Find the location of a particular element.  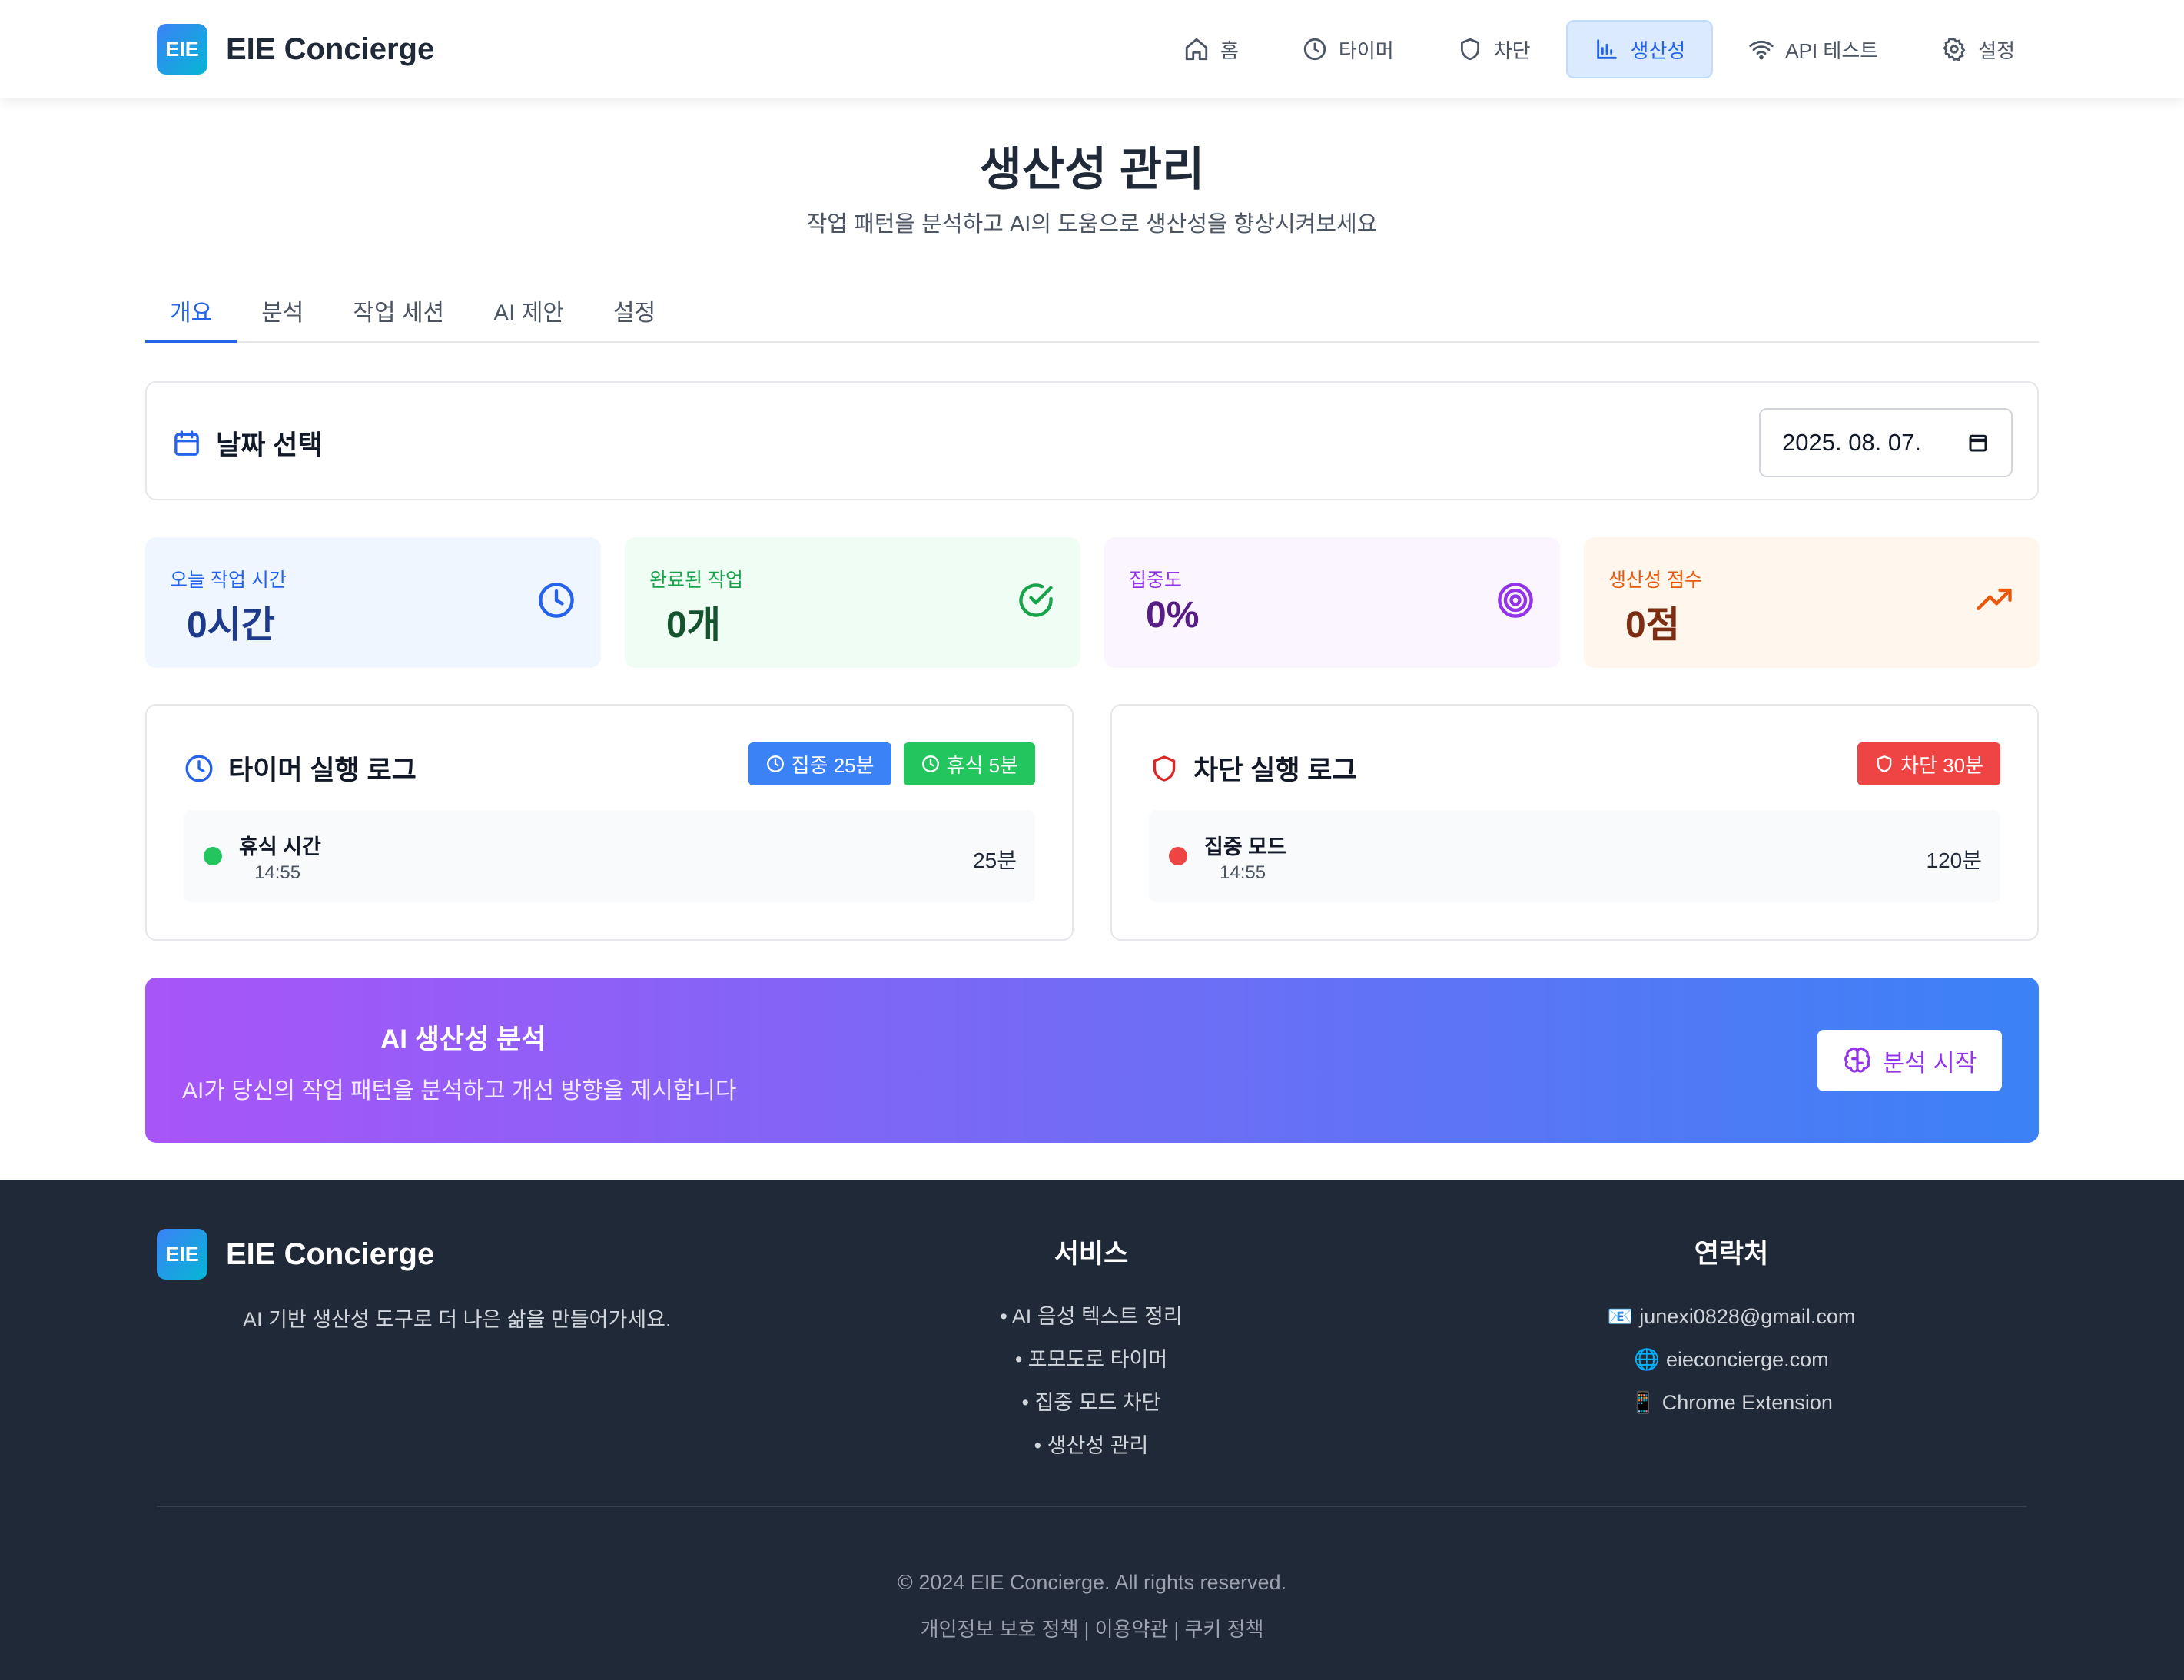

brain-icon is located at coordinates (1857, 1061).